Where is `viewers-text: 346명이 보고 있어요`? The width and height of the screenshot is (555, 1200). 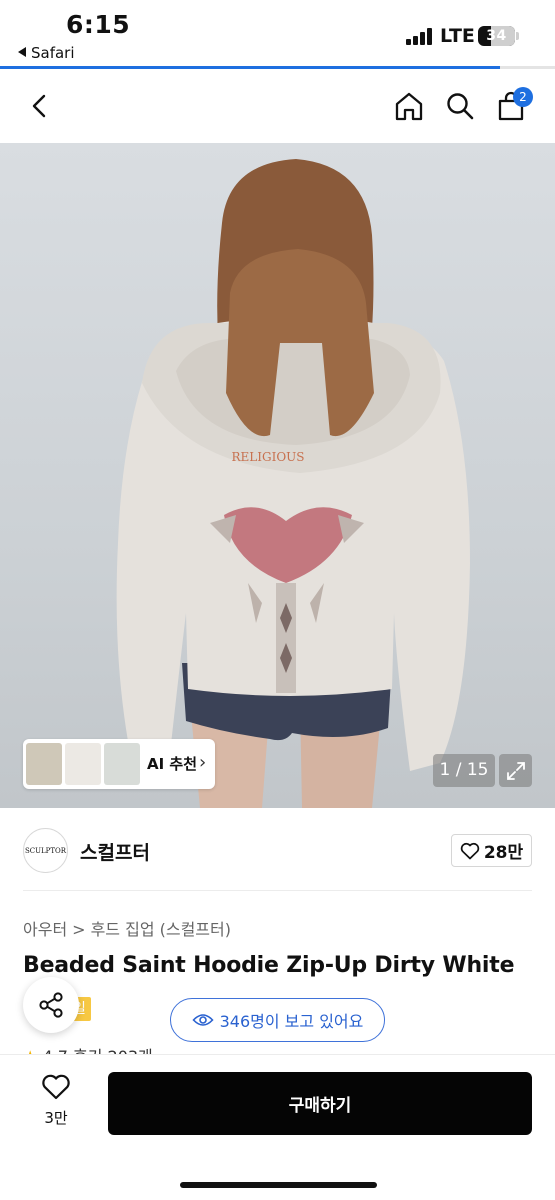 viewers-text: 346명이 보고 있어요 is located at coordinates (291, 1021).